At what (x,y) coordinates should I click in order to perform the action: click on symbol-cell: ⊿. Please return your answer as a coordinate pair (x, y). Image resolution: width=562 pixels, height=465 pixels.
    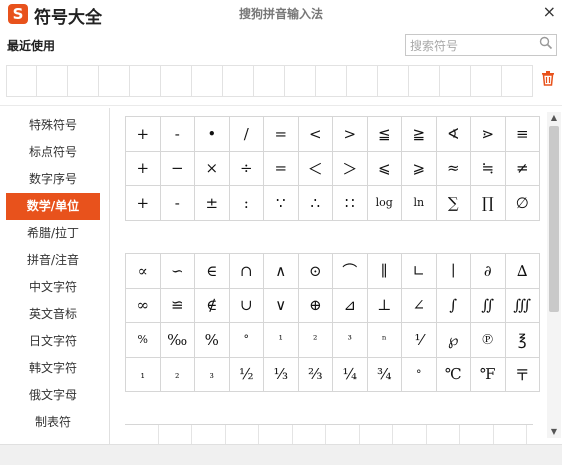
    Looking at the image, I should click on (350, 305).